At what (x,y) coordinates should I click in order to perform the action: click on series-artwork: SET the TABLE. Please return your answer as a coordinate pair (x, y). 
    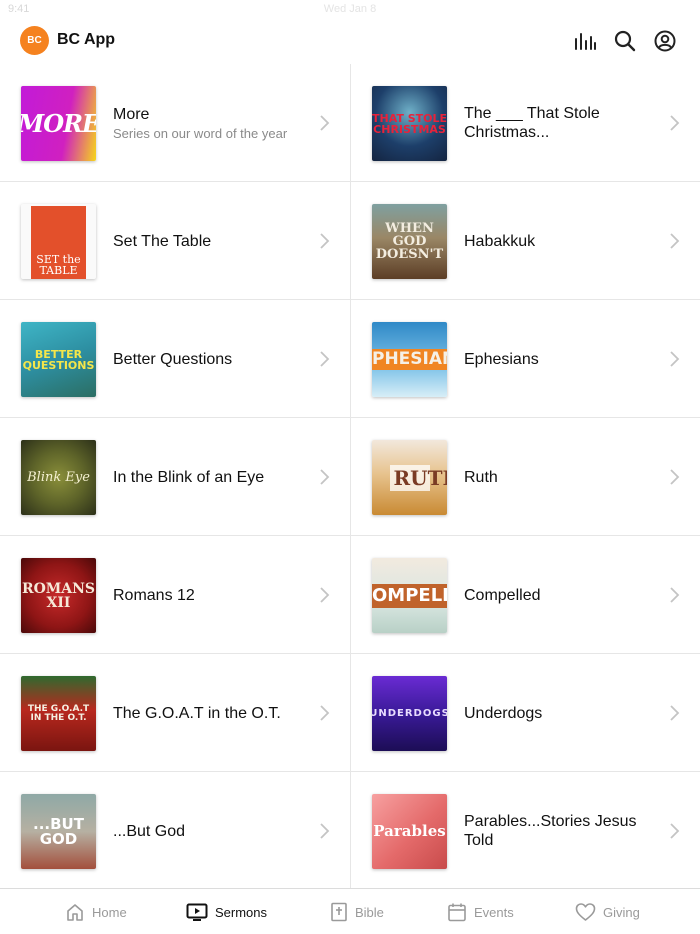
    Looking at the image, I should click on (58, 241).